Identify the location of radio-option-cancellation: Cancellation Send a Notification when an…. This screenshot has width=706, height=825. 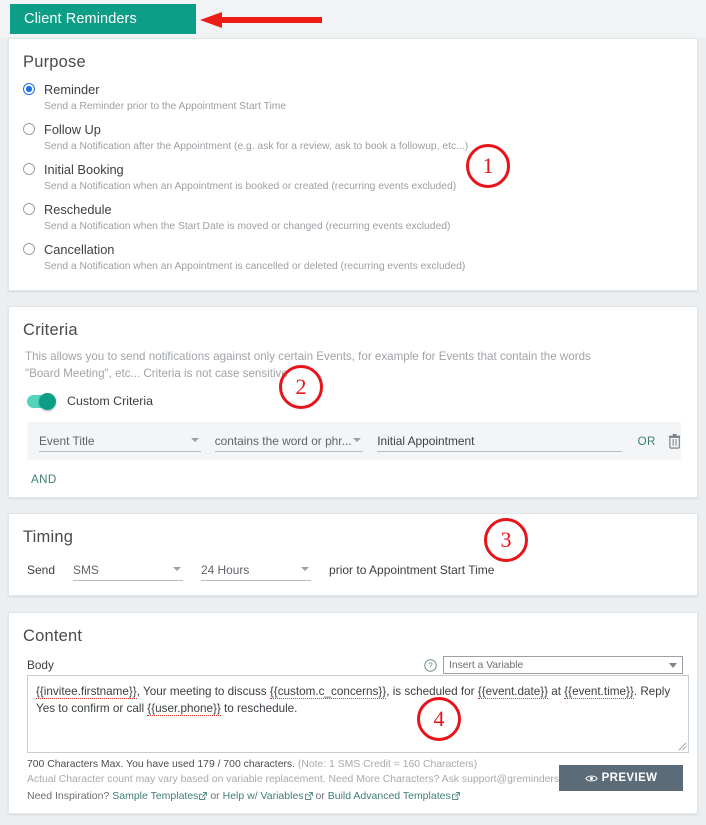
(360, 257).